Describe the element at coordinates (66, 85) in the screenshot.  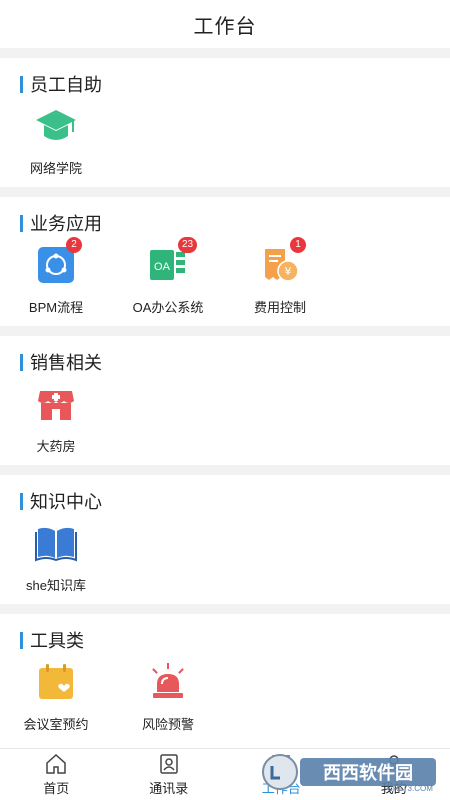
I see `section-title-text: 员工自助` at that location.